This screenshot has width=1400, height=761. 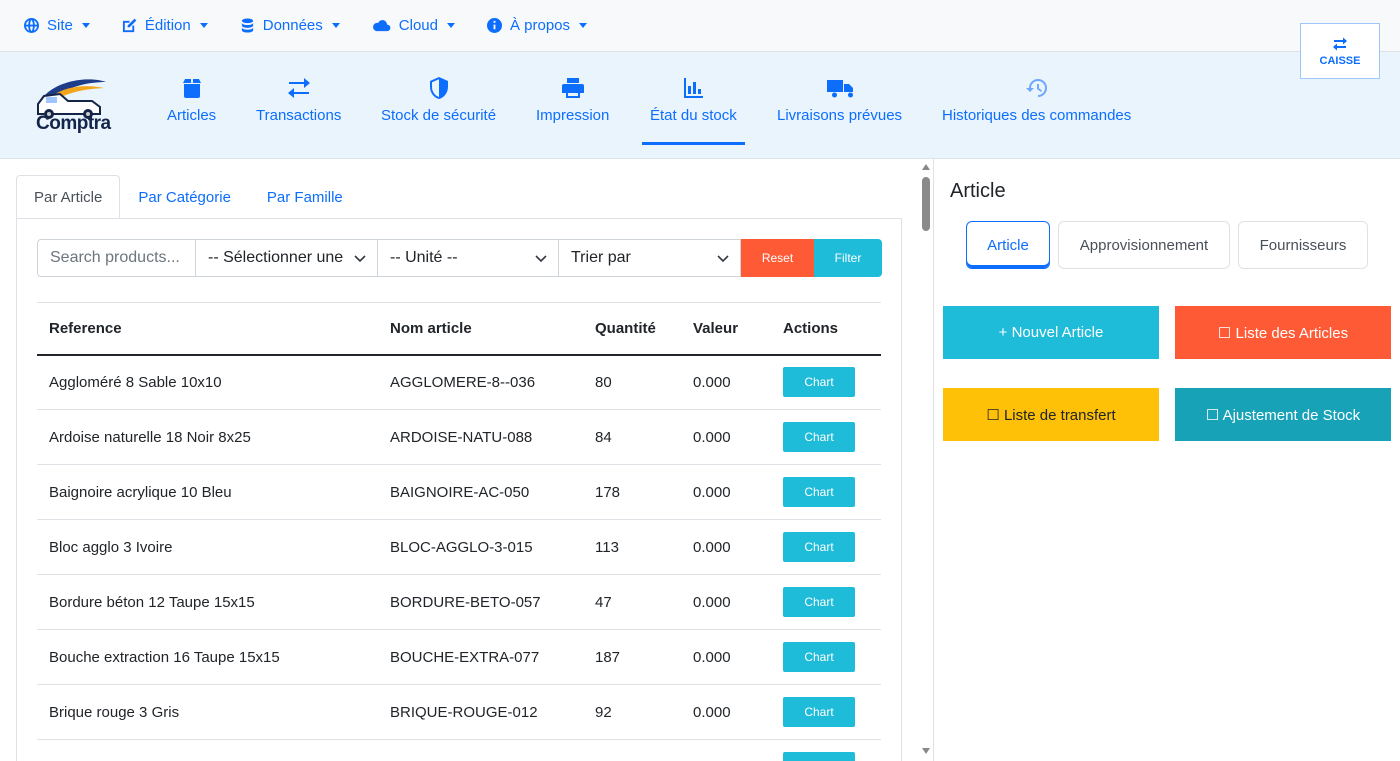 What do you see at coordinates (848, 258) in the screenshot?
I see `filter-button: Filter` at bounding box center [848, 258].